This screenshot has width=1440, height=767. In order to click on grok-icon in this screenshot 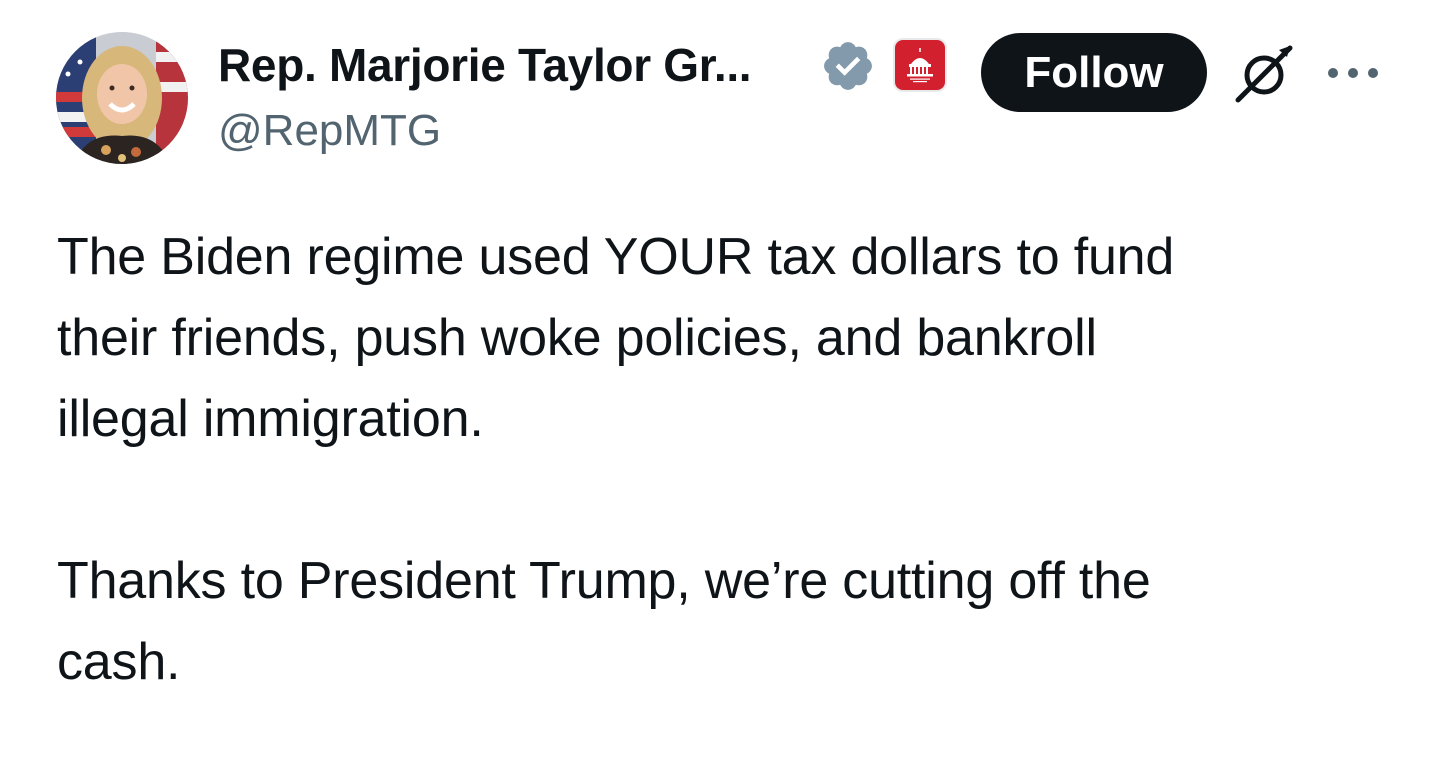, I will do `click(1264, 73)`.